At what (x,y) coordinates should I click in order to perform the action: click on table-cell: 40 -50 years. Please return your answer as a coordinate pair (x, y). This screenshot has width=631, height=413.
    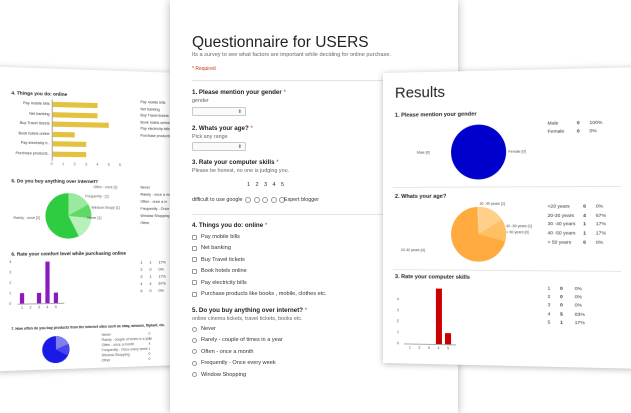
    Looking at the image, I should click on (561, 234).